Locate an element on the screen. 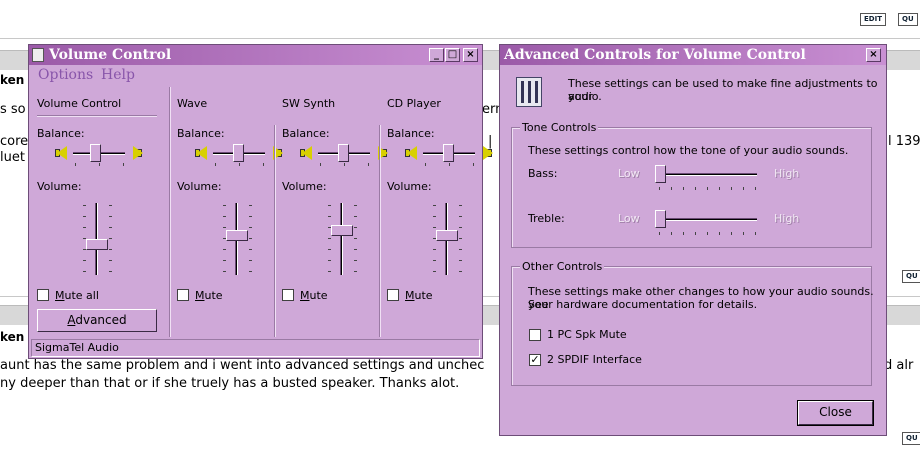 The width and height of the screenshot is (920, 458). status-bar: SigmaTel Audio is located at coordinates (255, 348).